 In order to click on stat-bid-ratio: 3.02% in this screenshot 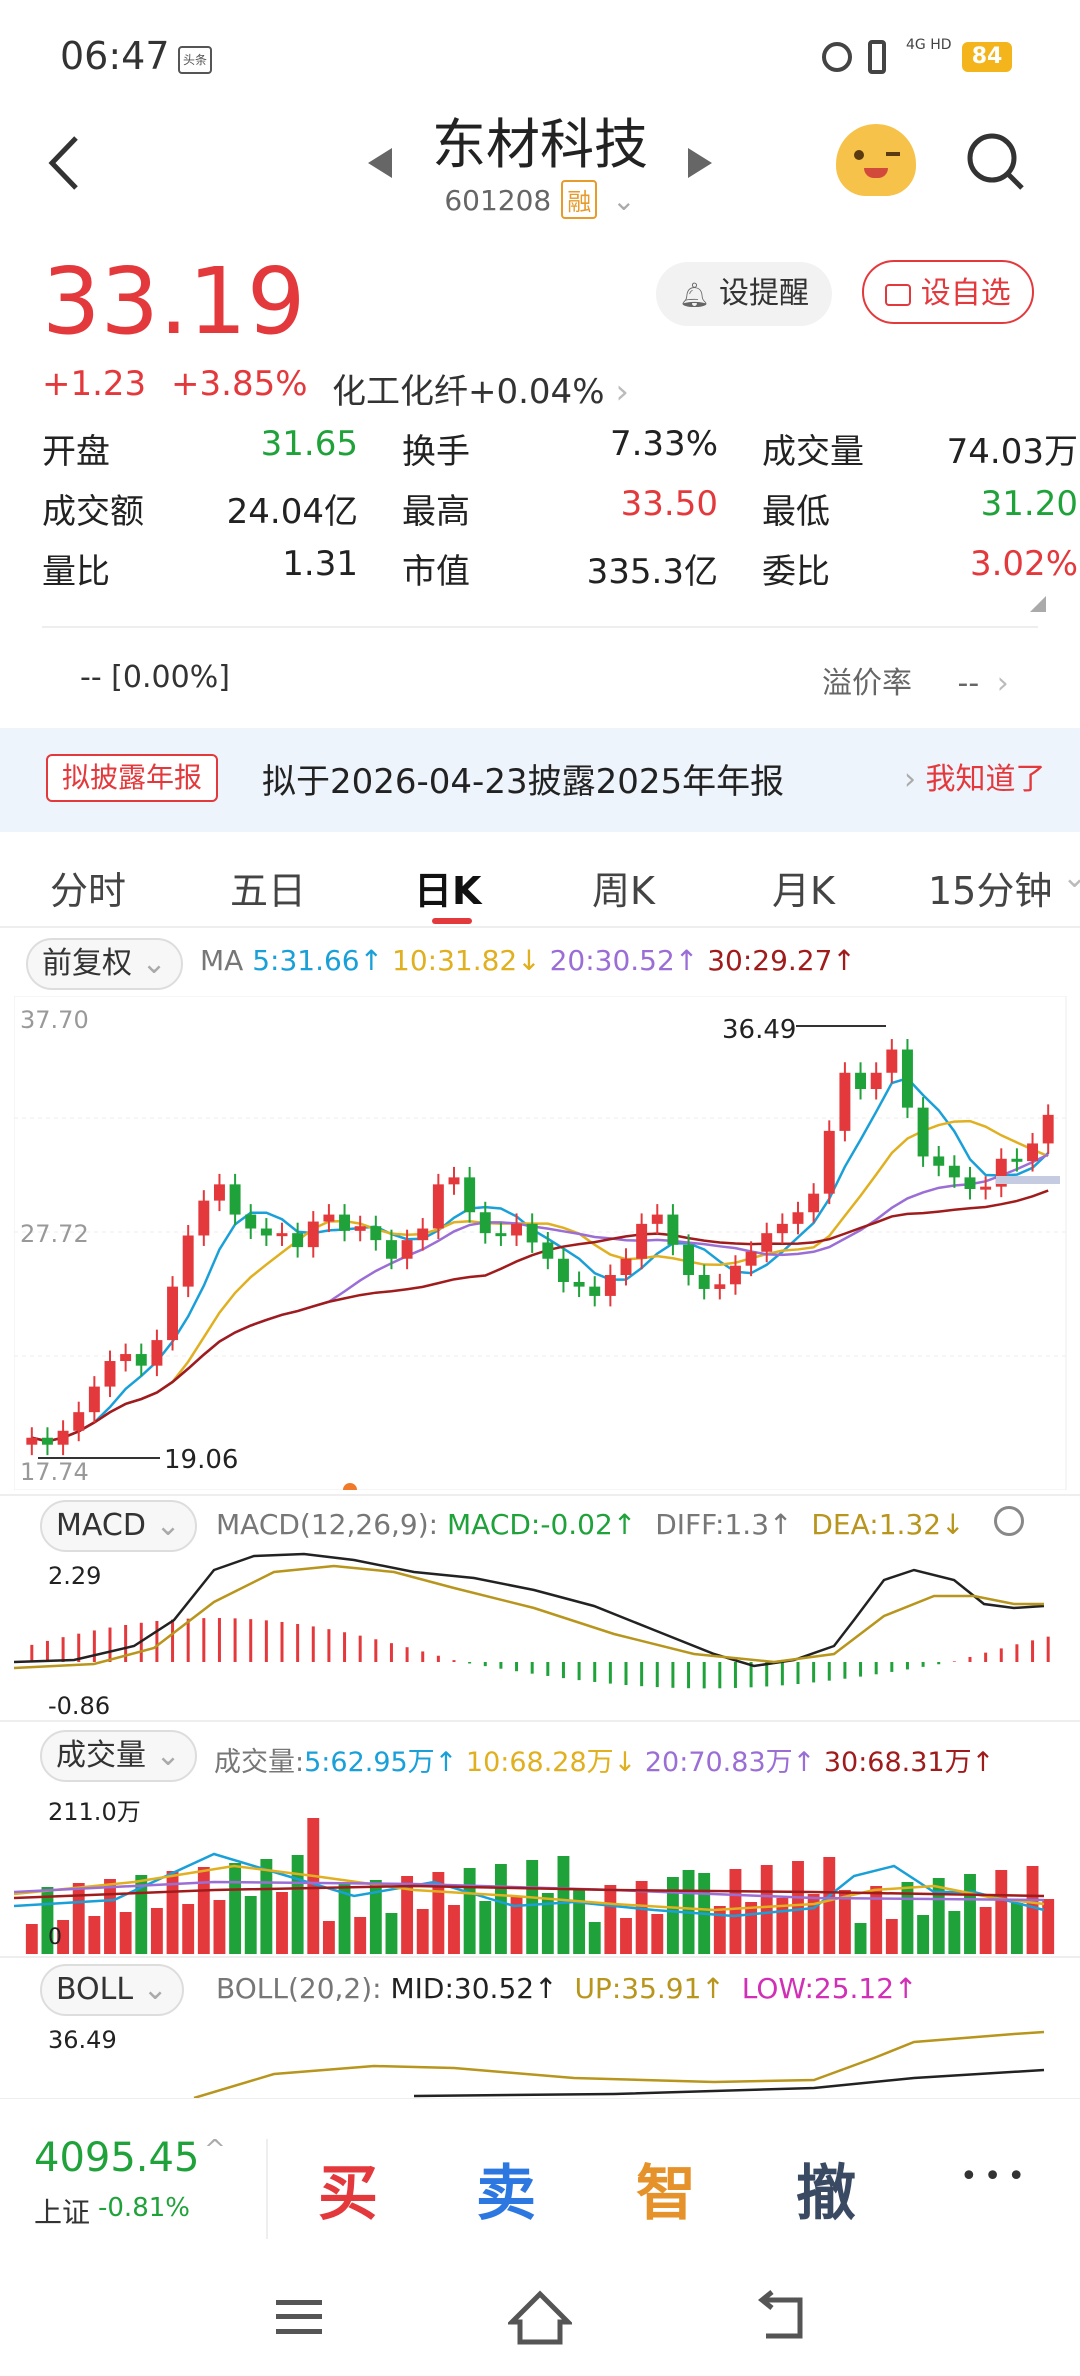, I will do `click(1023, 564)`.